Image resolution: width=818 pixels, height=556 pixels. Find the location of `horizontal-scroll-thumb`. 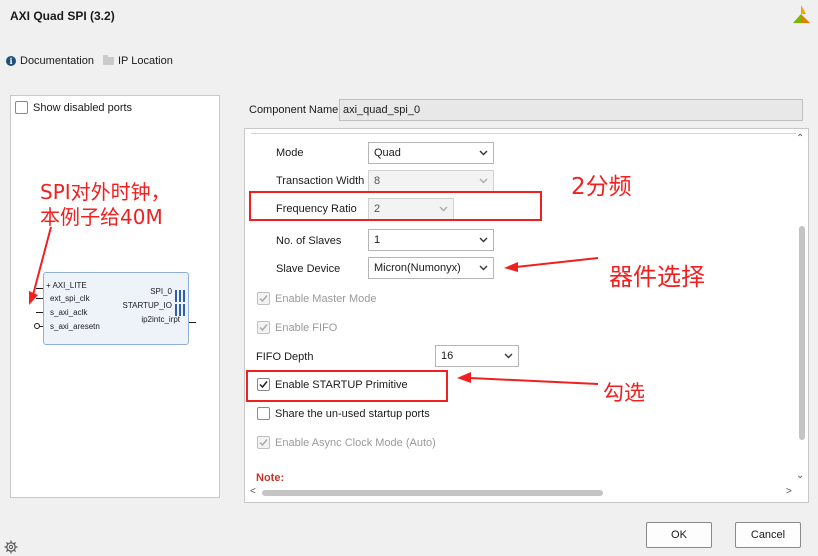

horizontal-scroll-thumb is located at coordinates (432, 493).